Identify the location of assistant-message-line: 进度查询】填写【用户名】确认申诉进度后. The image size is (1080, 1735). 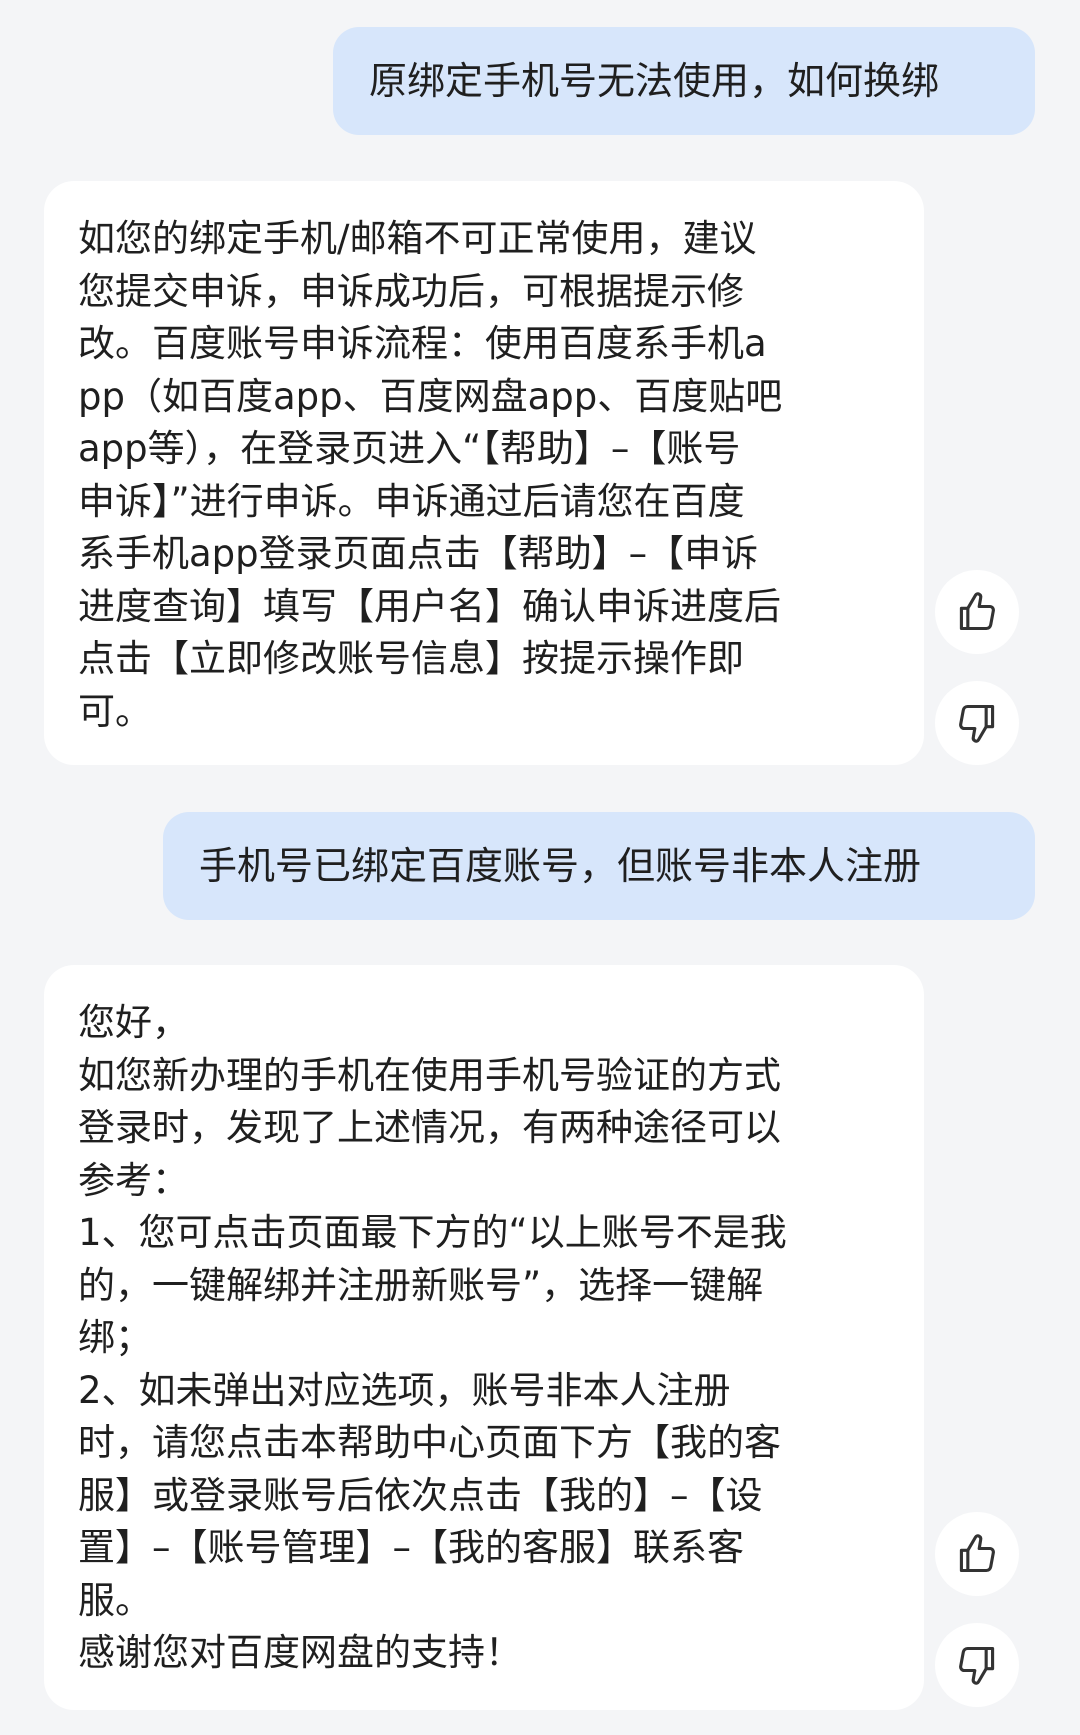
(429, 606).